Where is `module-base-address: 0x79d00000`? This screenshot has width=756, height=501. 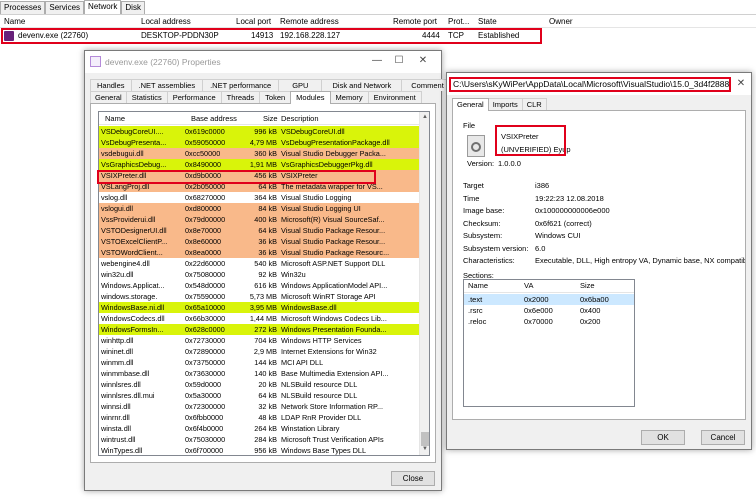 module-base-address: 0x79d00000 is located at coordinates (205, 219).